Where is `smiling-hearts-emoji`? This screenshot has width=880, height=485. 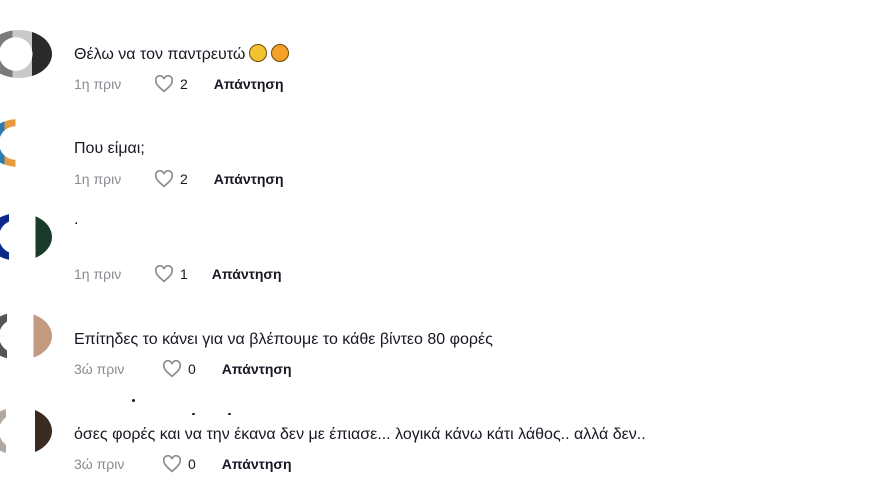
smiling-hearts-emoji is located at coordinates (280, 53).